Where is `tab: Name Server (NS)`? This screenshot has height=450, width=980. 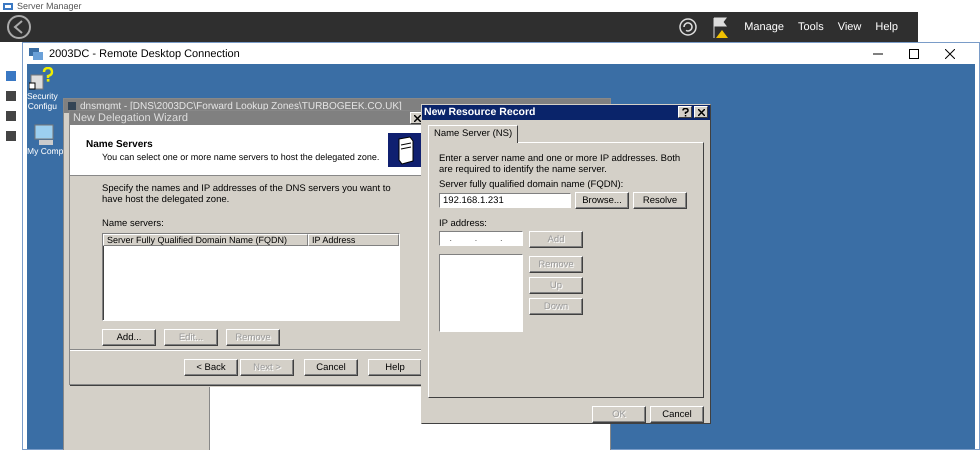 tab: Name Server (NS) is located at coordinates (473, 133).